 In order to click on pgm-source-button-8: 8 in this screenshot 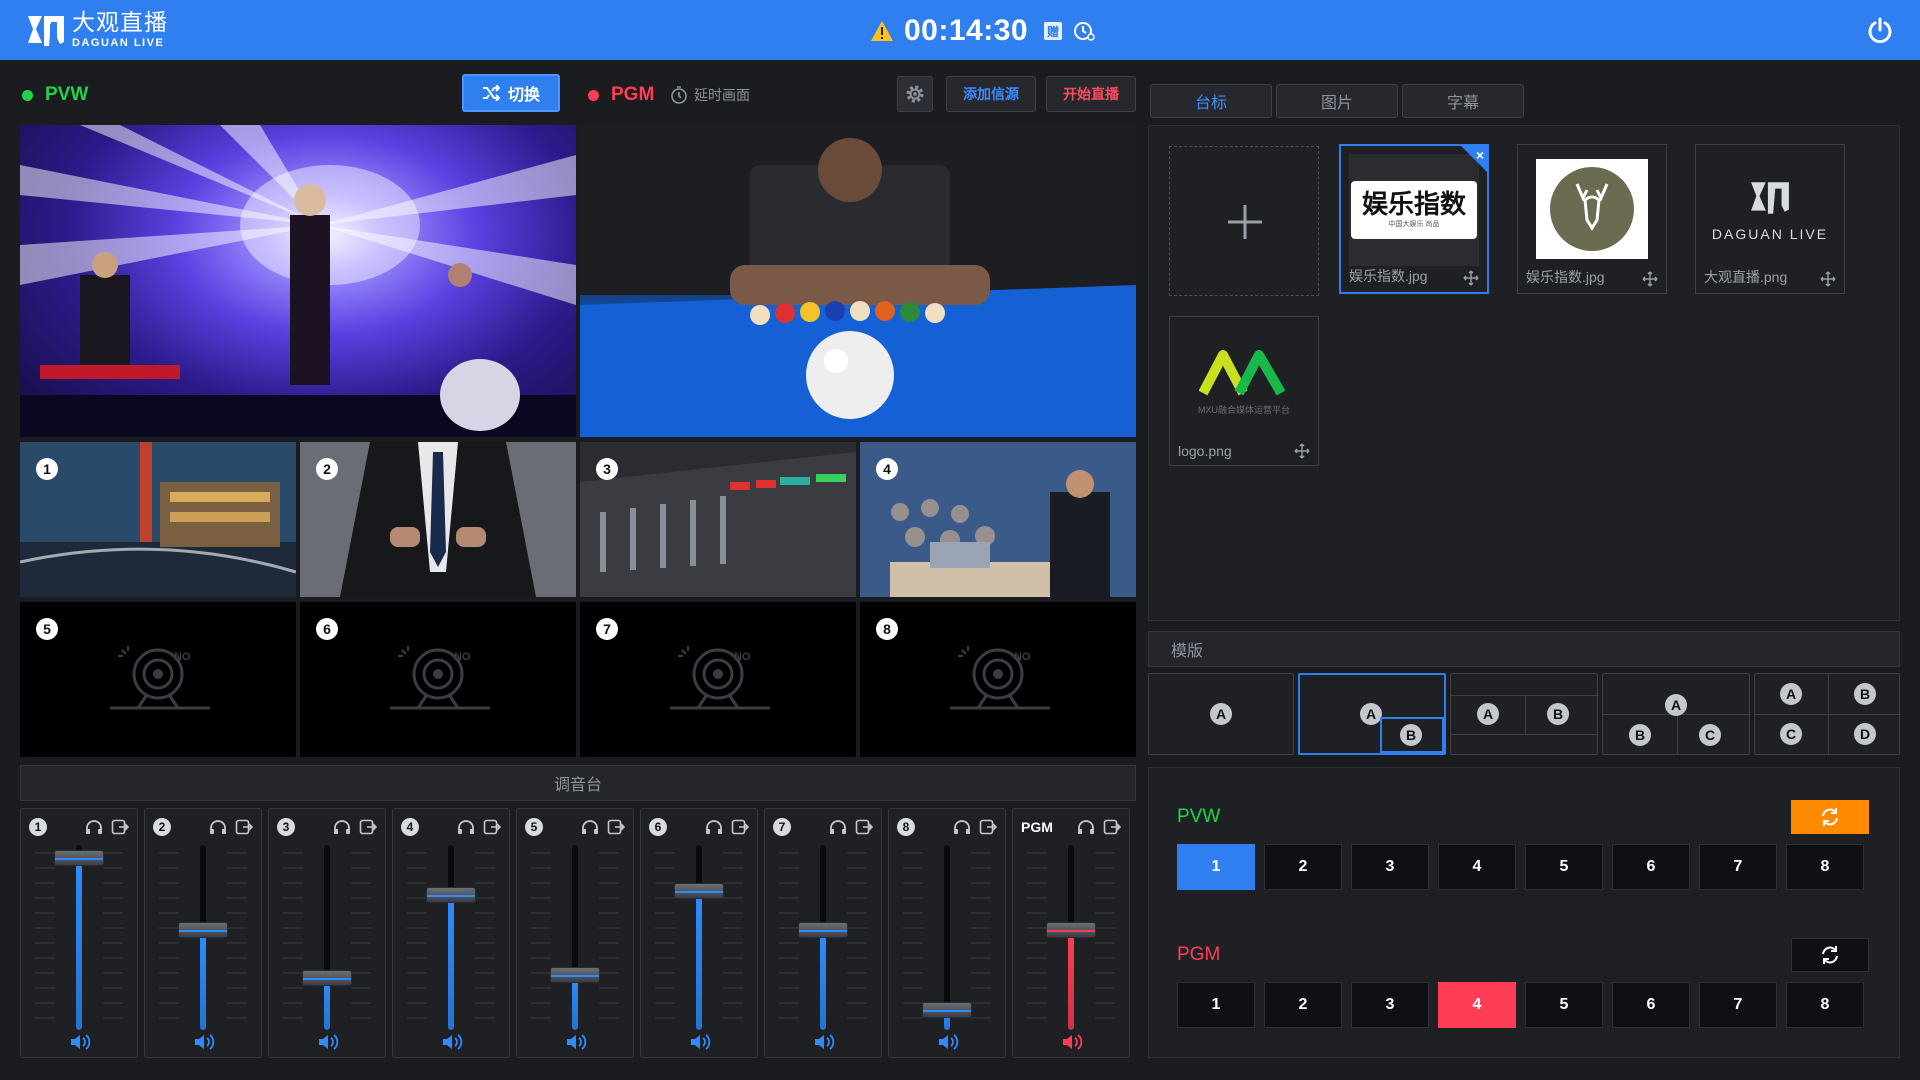, I will do `click(1825, 1005)`.